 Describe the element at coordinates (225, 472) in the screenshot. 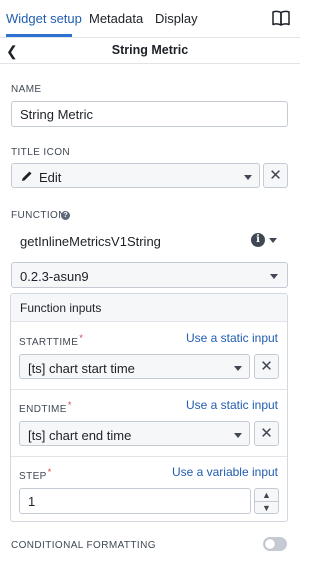

I see `step-variable-input-link: Use a variable input` at that location.